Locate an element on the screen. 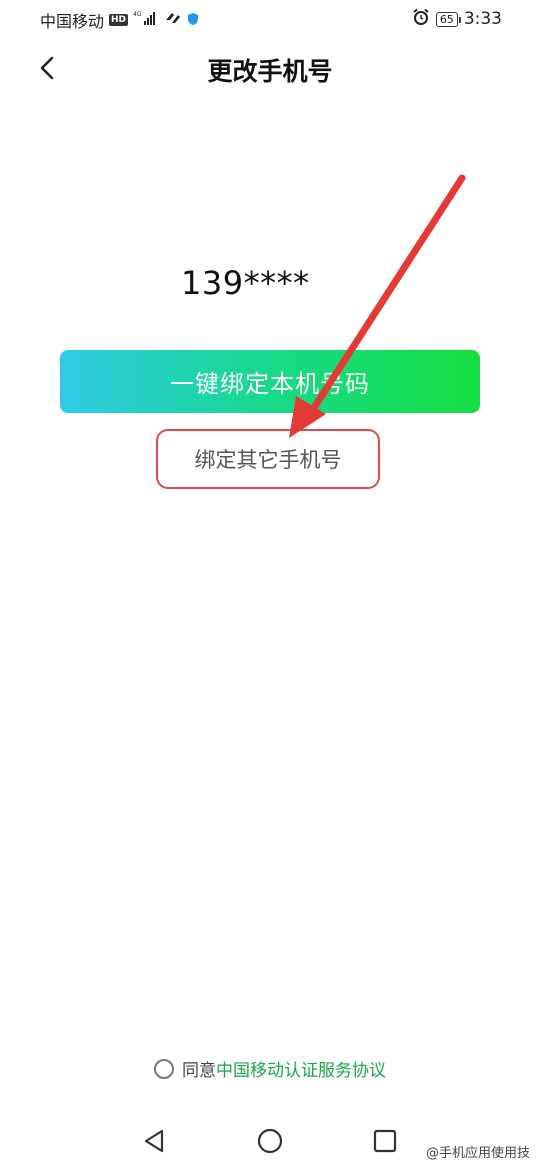  header: 更改手机号 is located at coordinates (270, 68).